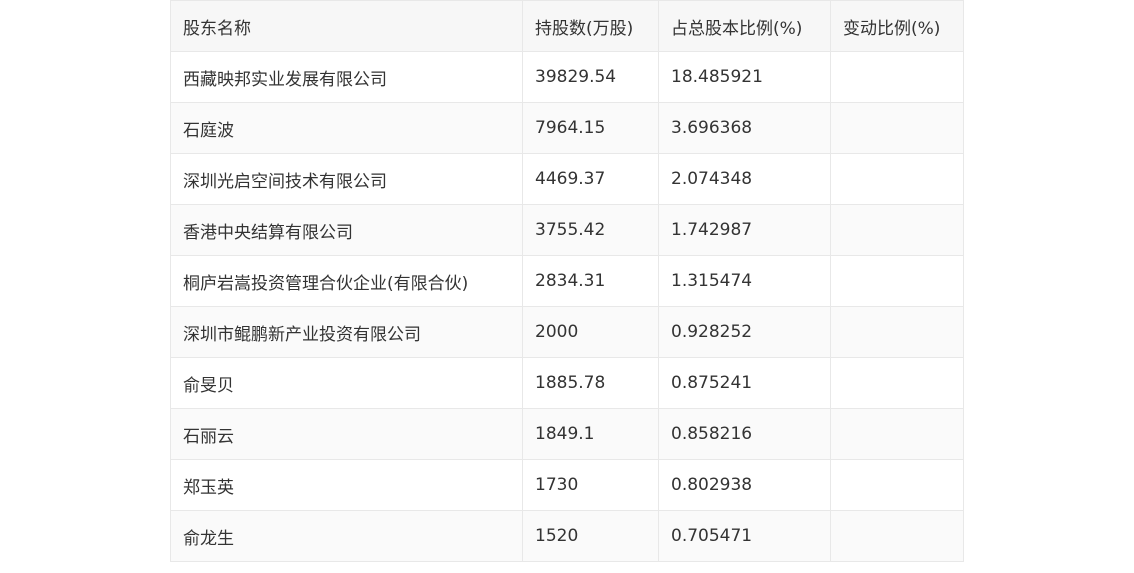 This screenshot has height=573, width=1134. What do you see at coordinates (590, 332) in the screenshot?
I see `cell-shares-held: 2000` at bounding box center [590, 332].